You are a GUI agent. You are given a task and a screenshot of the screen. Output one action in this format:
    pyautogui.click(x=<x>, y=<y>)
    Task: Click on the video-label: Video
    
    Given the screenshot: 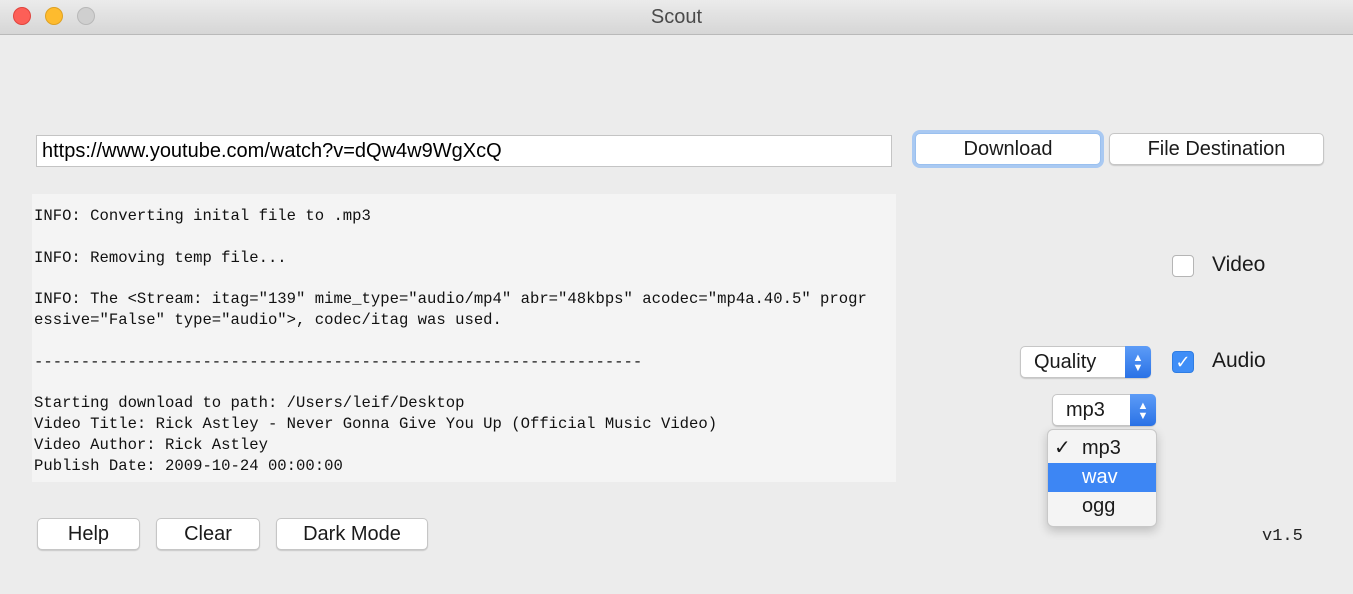 What is the action you would take?
    pyautogui.click(x=1239, y=264)
    